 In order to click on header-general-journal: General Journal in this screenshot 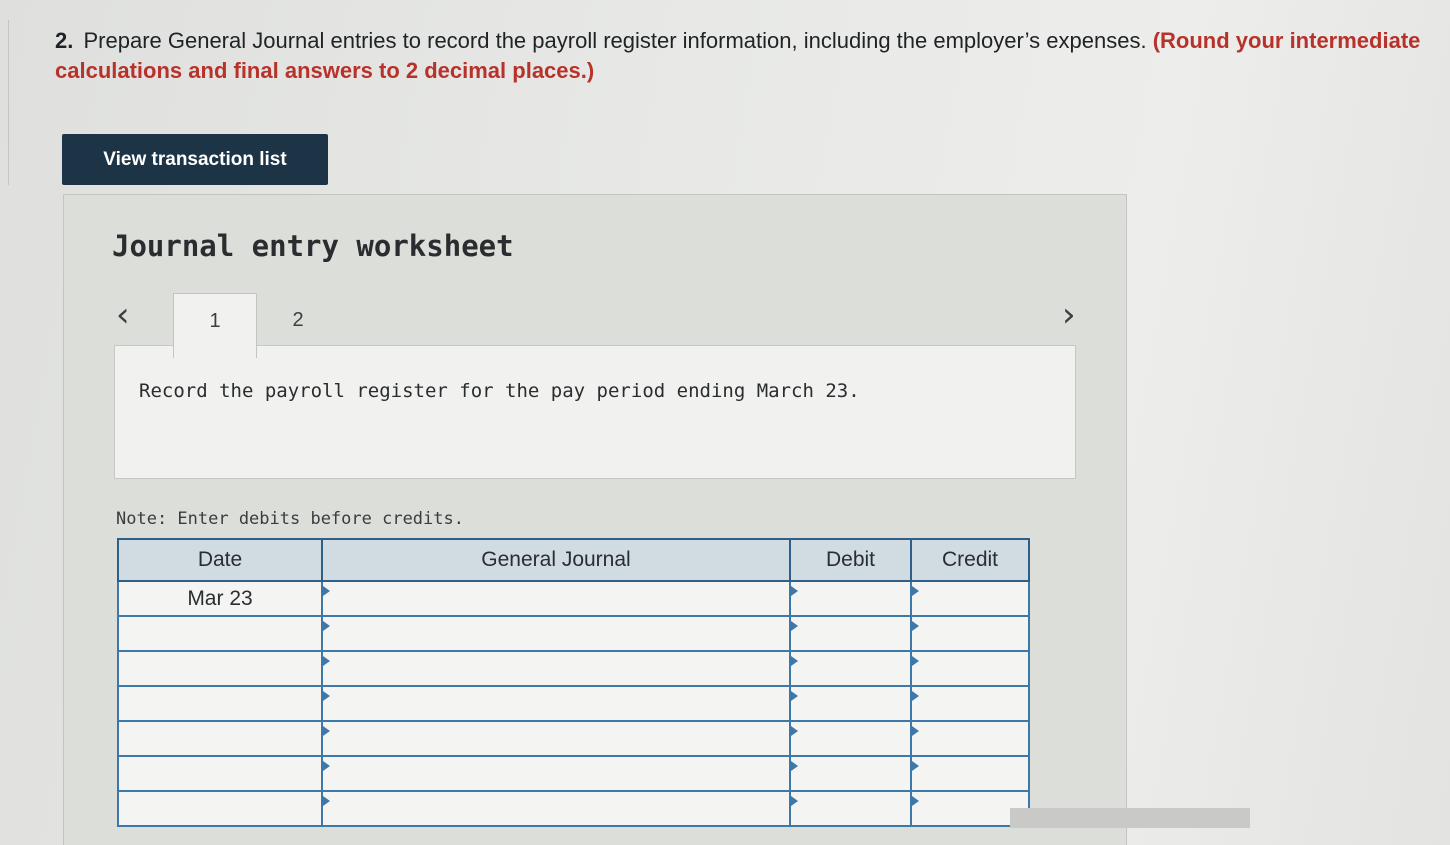, I will do `click(556, 560)`.